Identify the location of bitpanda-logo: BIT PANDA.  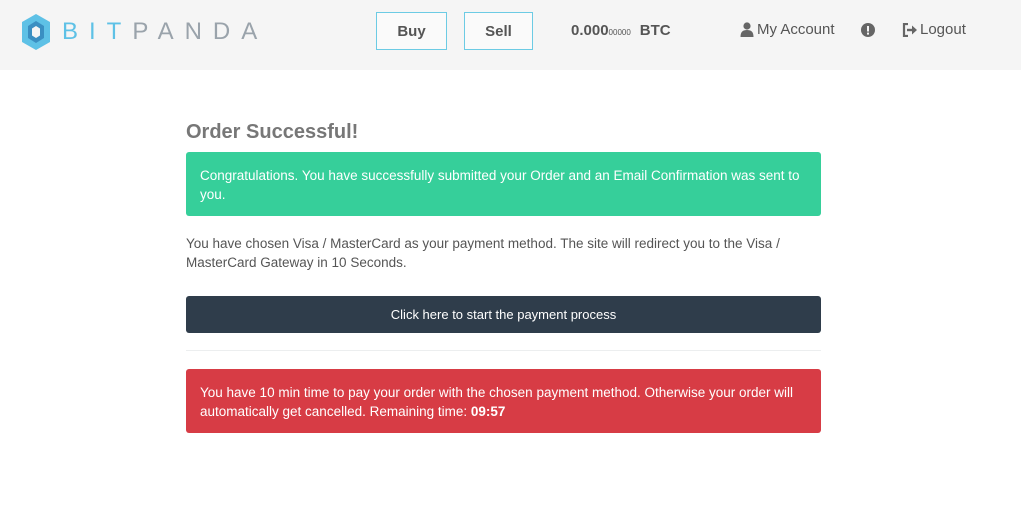
(144, 32).